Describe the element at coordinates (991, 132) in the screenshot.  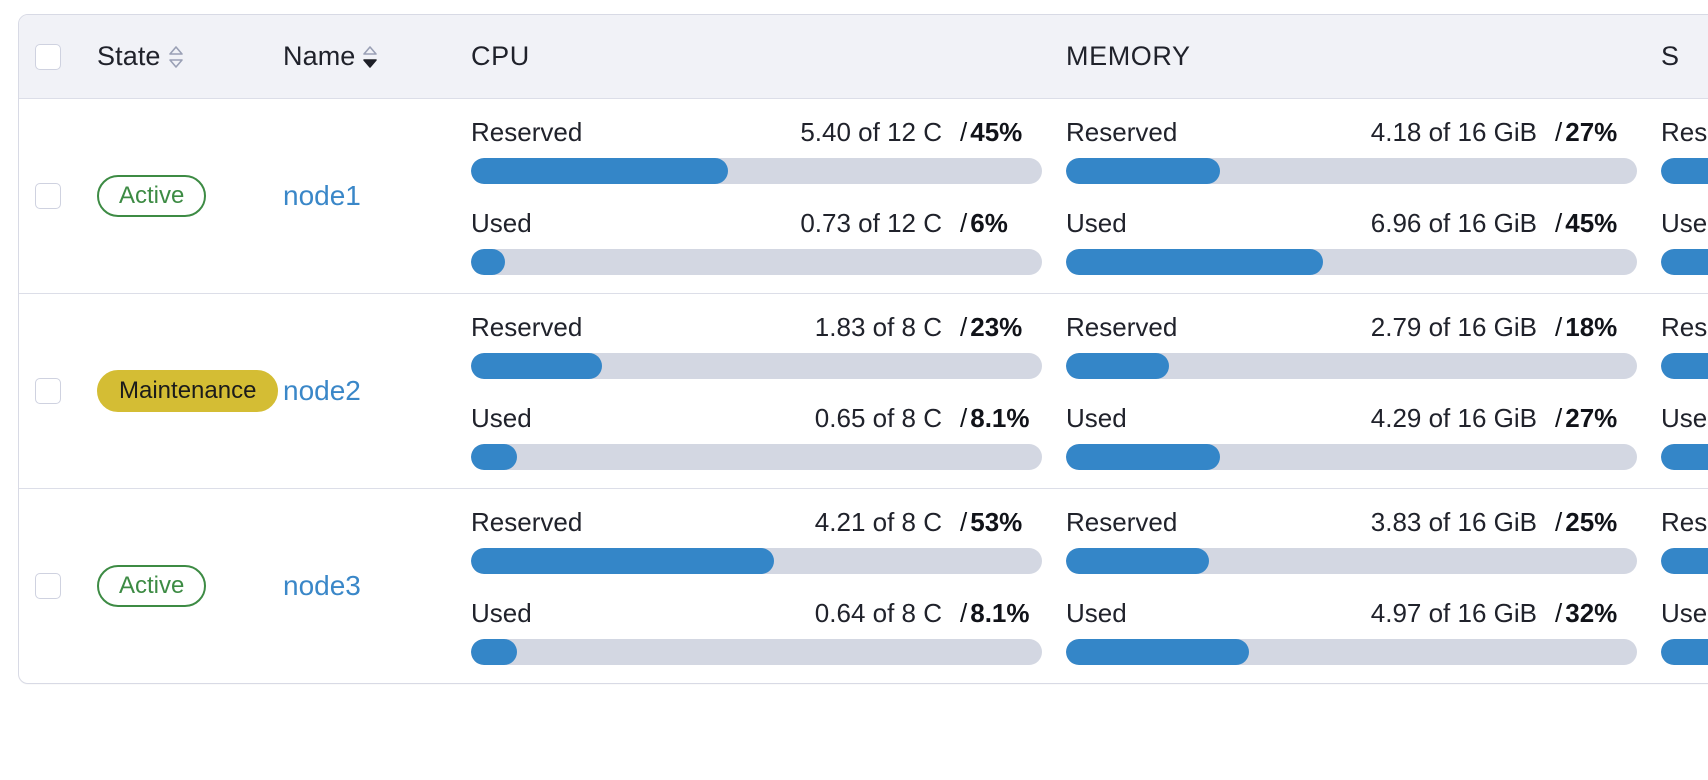
I see `metric-percent: /45%` at that location.